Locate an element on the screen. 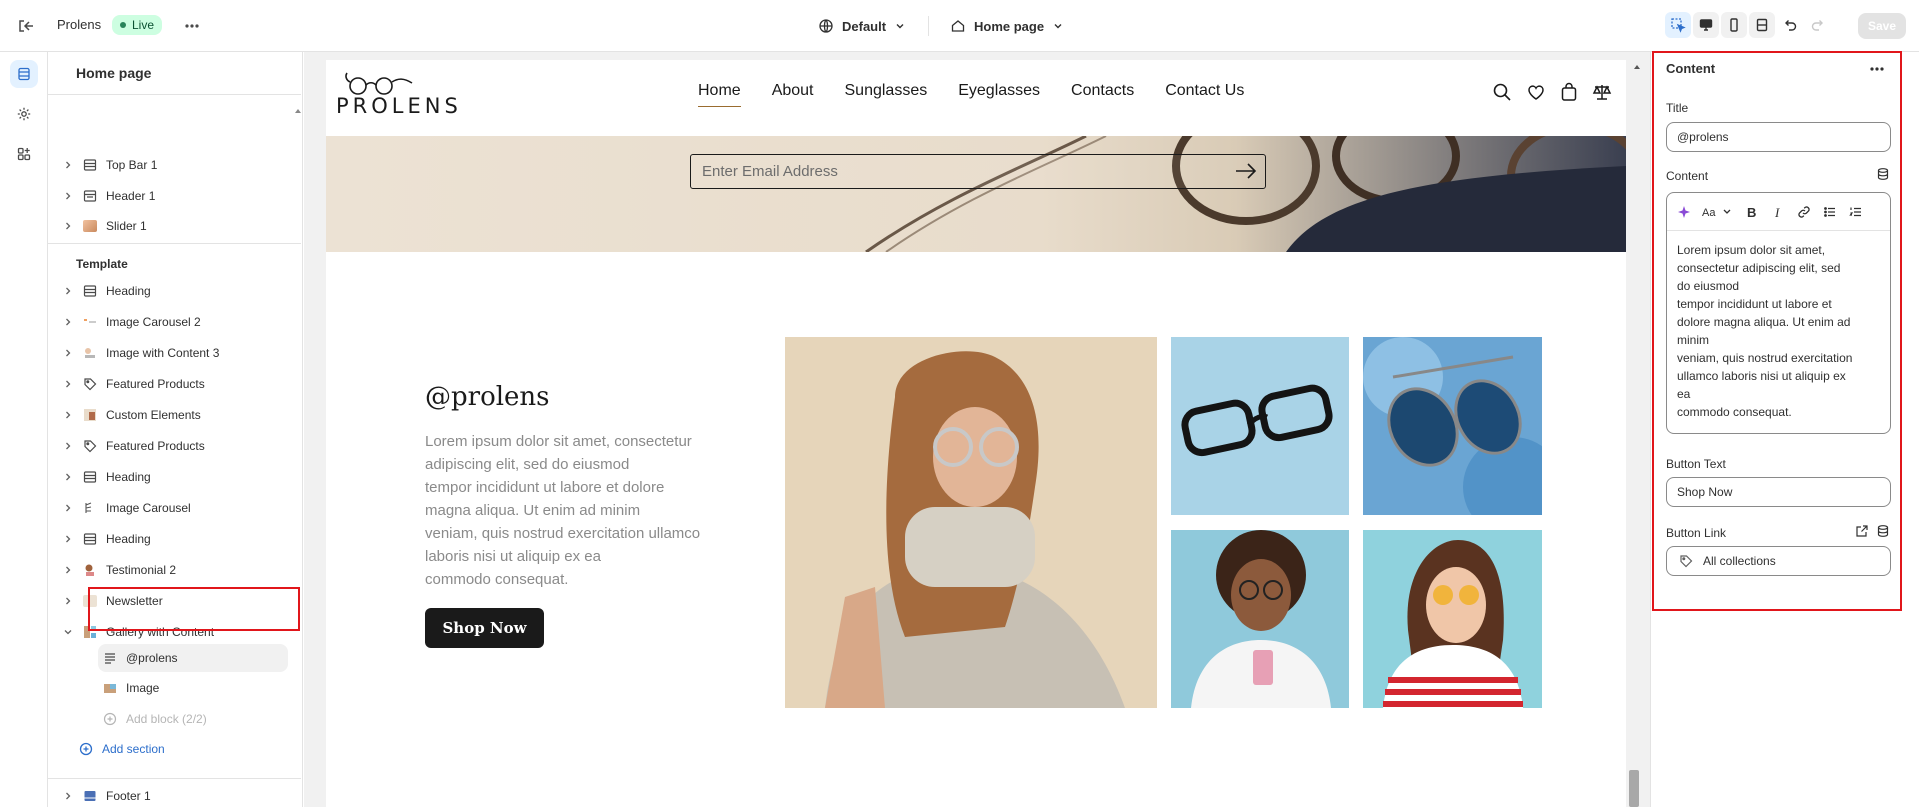 The image size is (1919, 807). nav-contacts: Contacts is located at coordinates (1102, 91).